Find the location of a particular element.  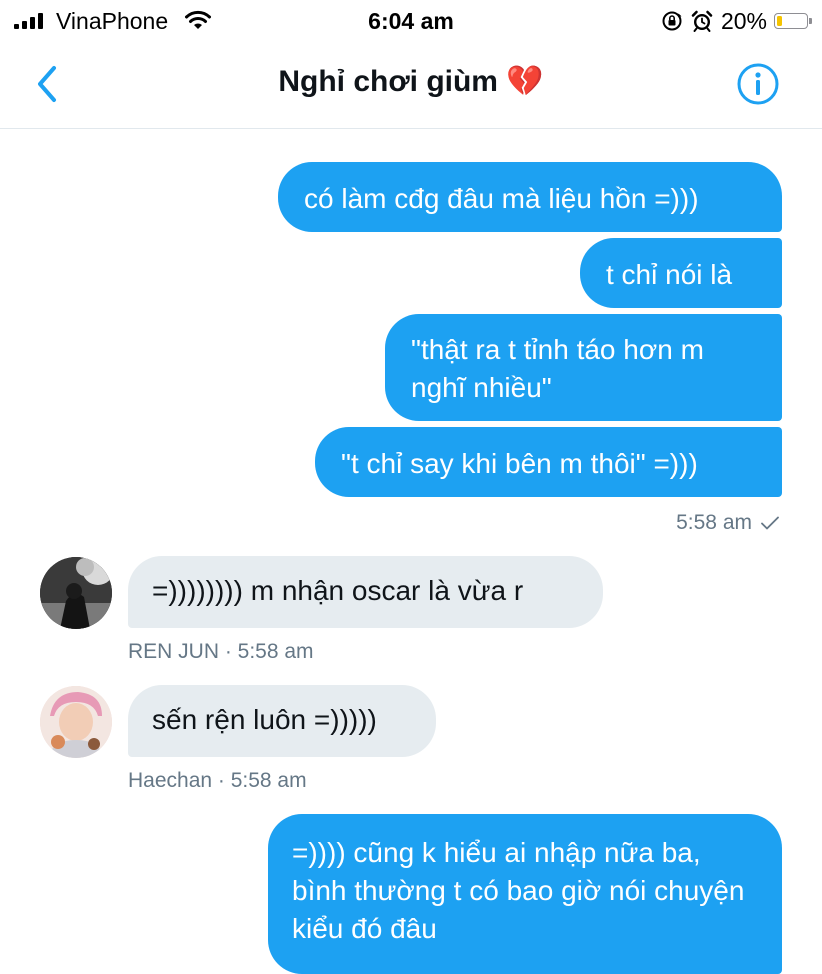

message-bubble-received: sến rện luôn =))))) is located at coordinates (282, 721).